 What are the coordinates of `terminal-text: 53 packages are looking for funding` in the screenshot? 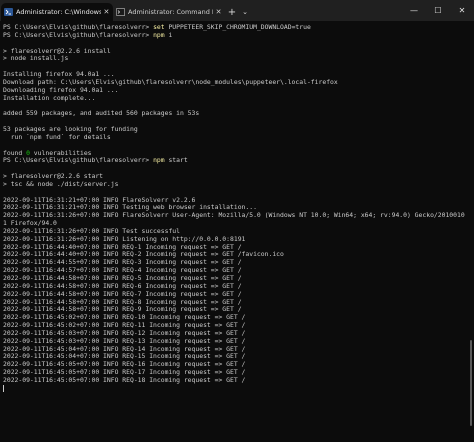 It's located at (70, 129).